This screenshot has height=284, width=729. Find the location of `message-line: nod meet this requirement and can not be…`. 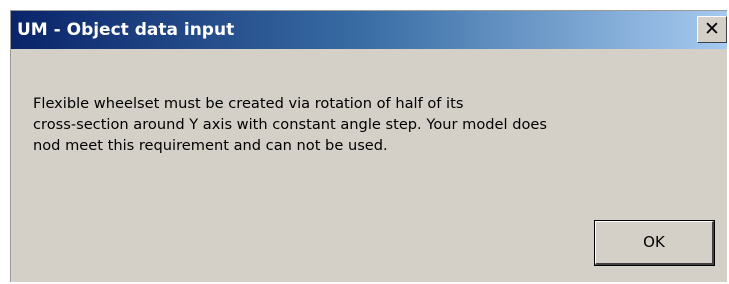

message-line: nod meet this requirement and can not be… is located at coordinates (210, 145).